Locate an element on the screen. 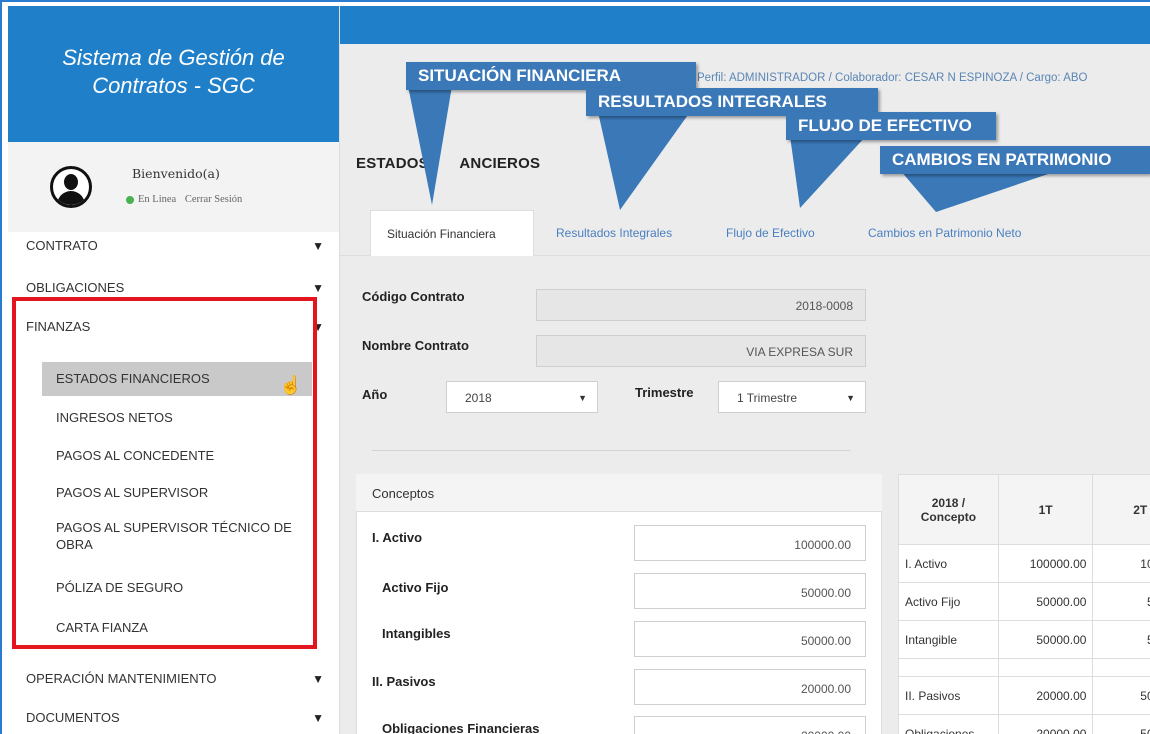 The width and height of the screenshot is (1150, 734). submenu-label: ESTADOS FINANCIEROS is located at coordinates (133, 378).